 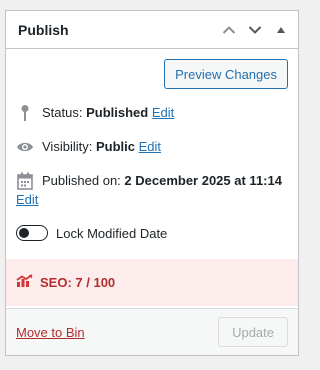 What do you see at coordinates (27, 199) in the screenshot?
I see `edit-date-link: Edit` at bounding box center [27, 199].